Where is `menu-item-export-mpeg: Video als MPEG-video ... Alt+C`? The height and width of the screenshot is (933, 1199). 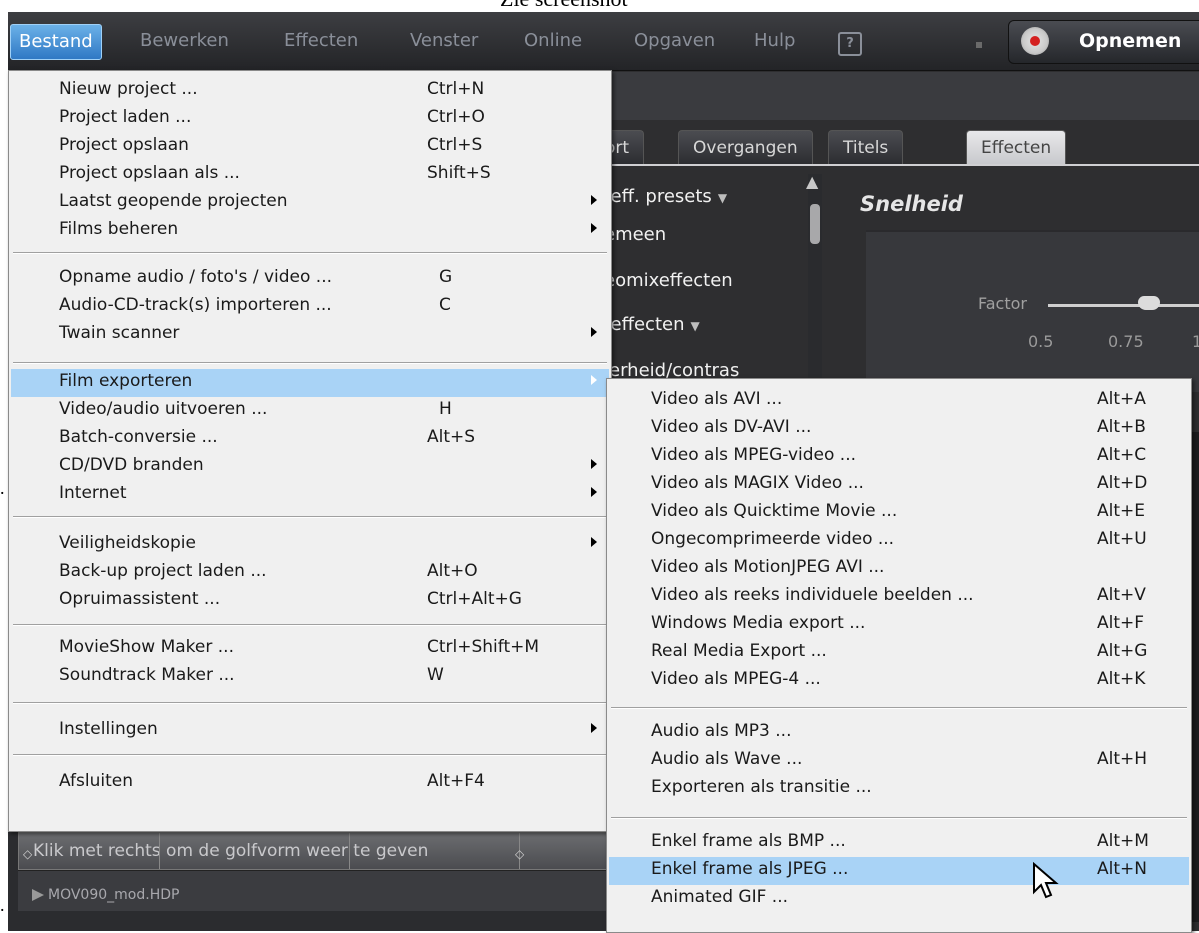 menu-item-export-mpeg: Video als MPEG-video ... Alt+C is located at coordinates (899, 457).